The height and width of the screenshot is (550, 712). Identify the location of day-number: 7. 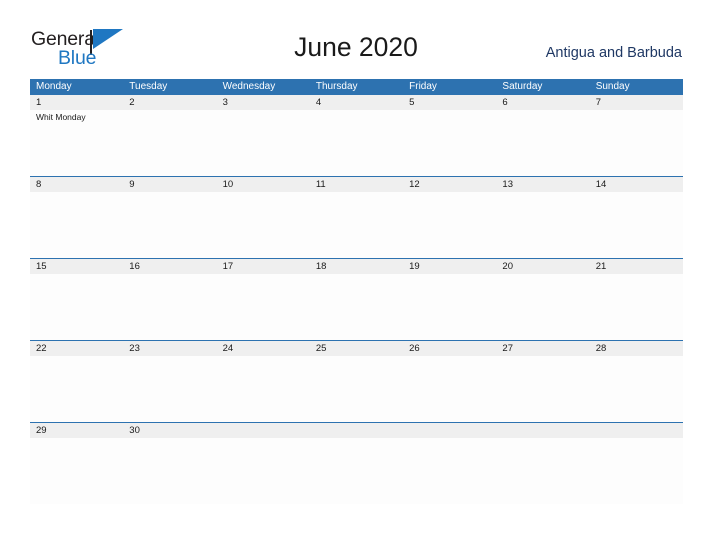
(636, 102).